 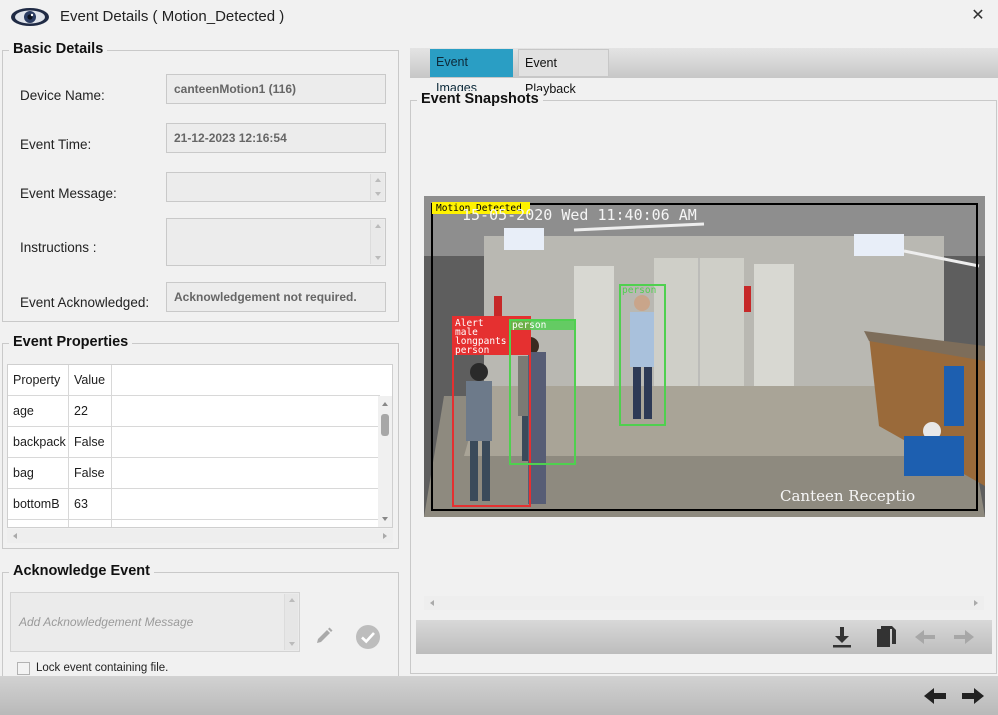 I want to click on property-cell: bag, so click(x=38, y=473).